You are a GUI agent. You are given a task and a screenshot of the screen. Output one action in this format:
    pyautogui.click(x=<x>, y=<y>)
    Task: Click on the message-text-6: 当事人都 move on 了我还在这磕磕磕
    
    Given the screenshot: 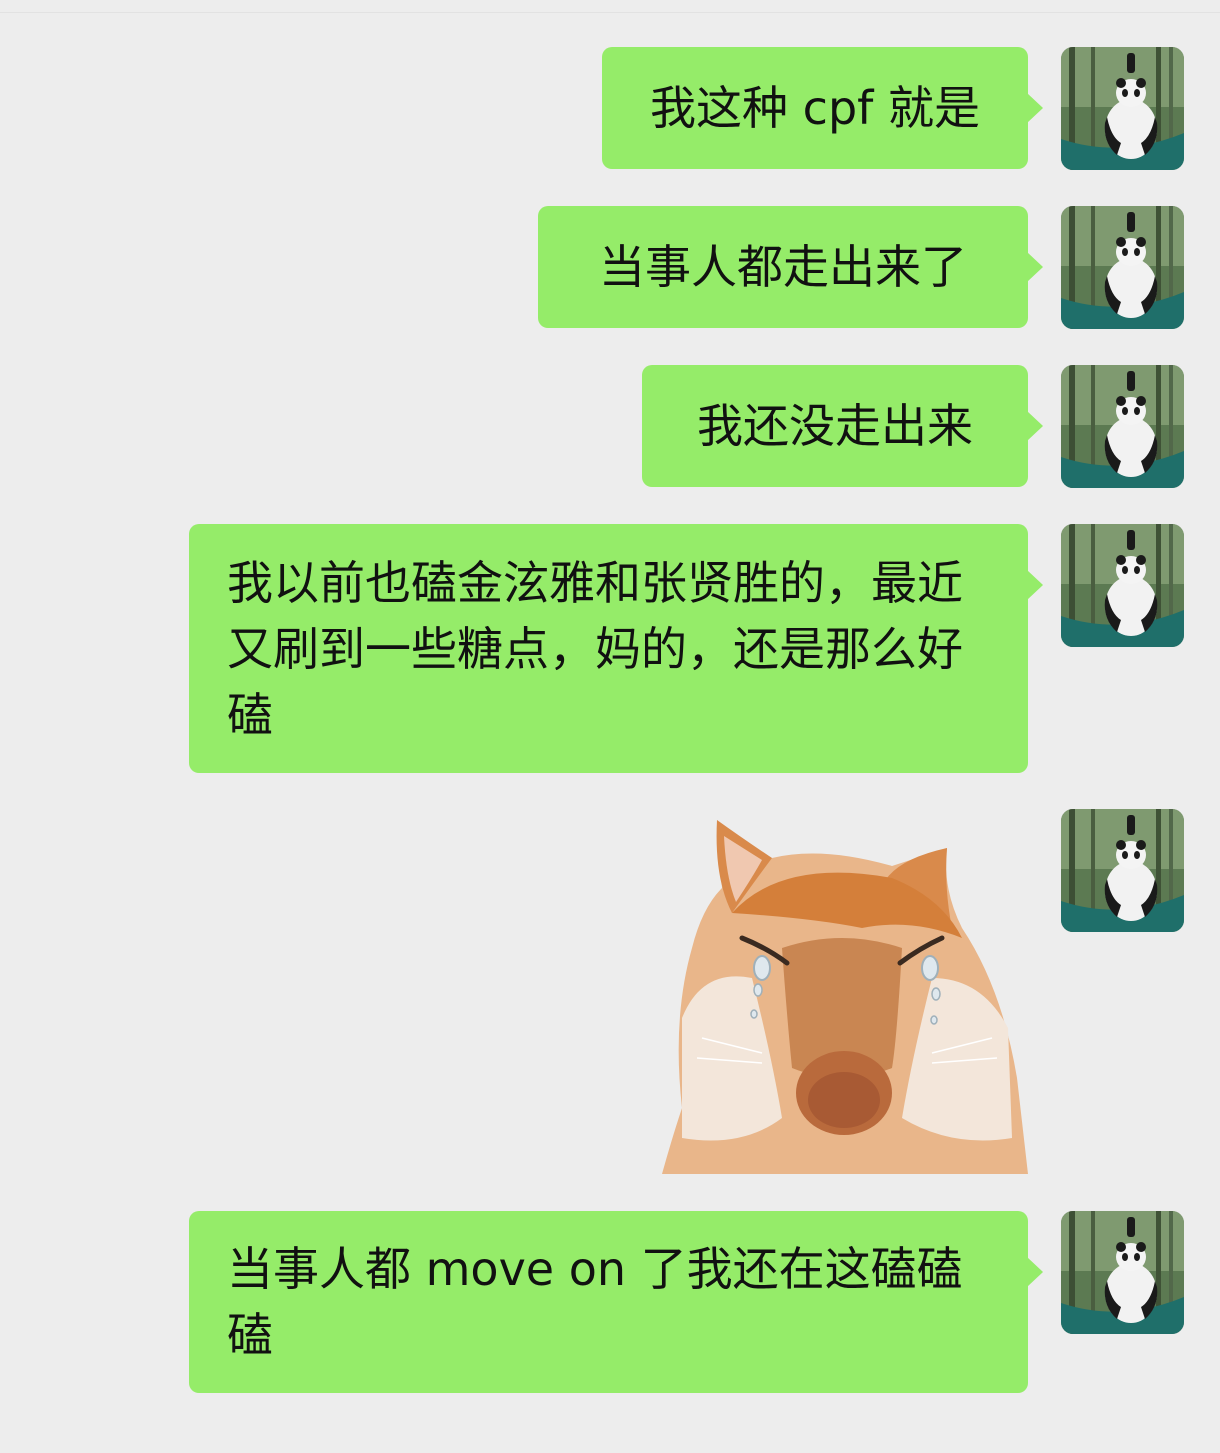 What is the action you would take?
    pyautogui.click(x=595, y=1302)
    